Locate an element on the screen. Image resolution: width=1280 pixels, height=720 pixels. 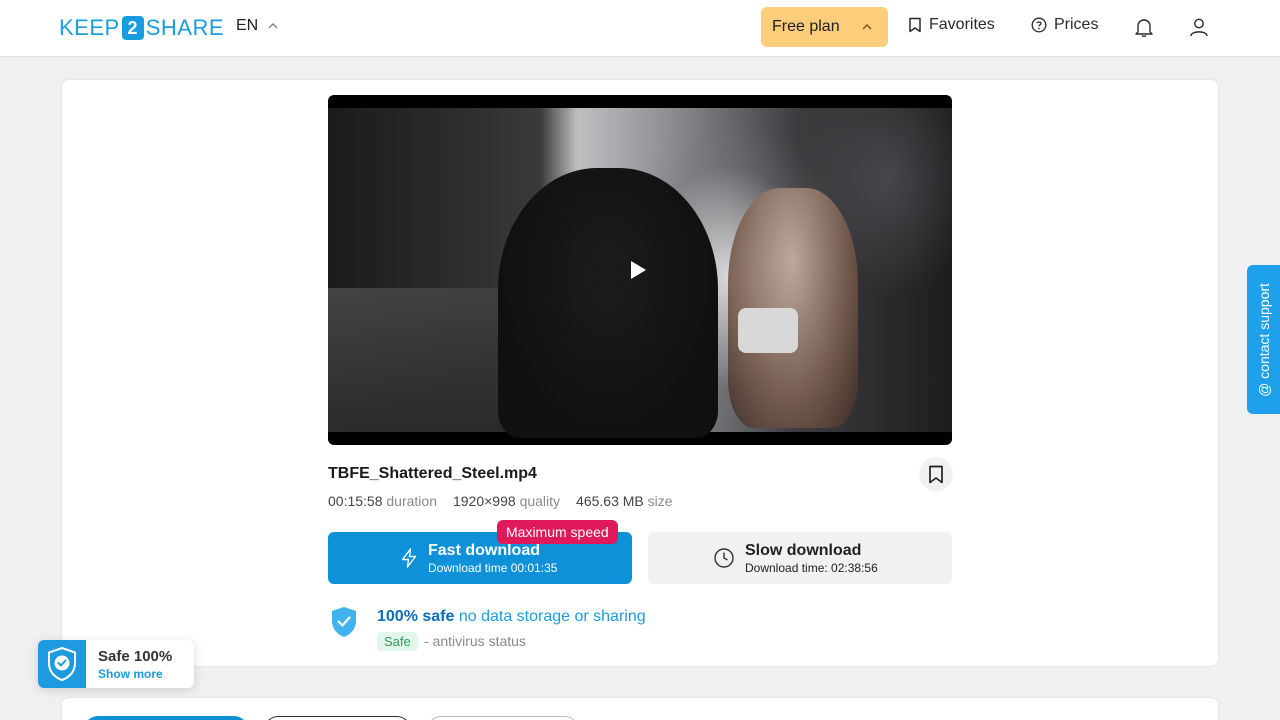
size-meta: 465.63 MB size is located at coordinates (624, 501).